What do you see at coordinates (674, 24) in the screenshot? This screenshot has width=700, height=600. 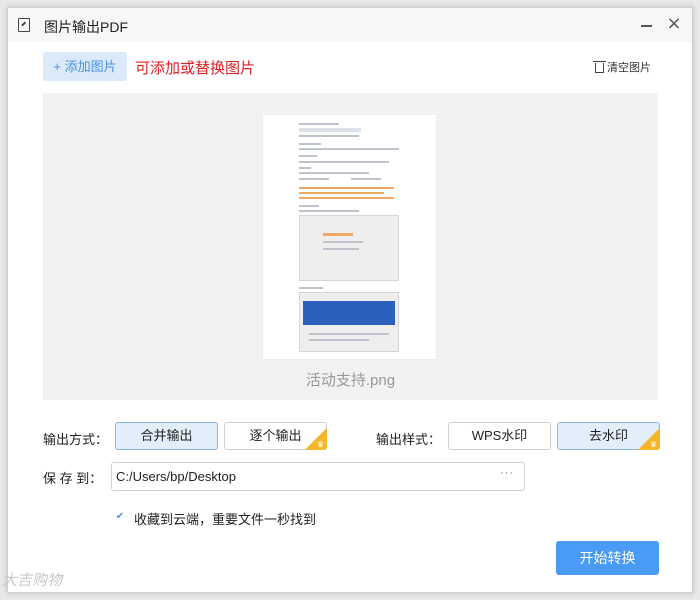 I see `close-button: ×` at bounding box center [674, 24].